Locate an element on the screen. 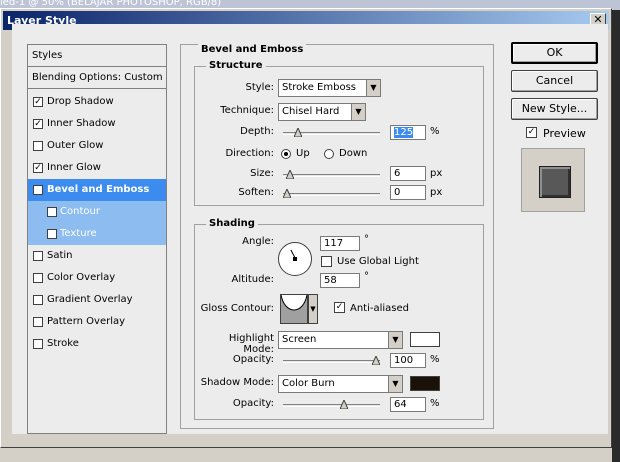 The width and height of the screenshot is (620, 462). preview-checkbox: ✓ is located at coordinates (531, 132).